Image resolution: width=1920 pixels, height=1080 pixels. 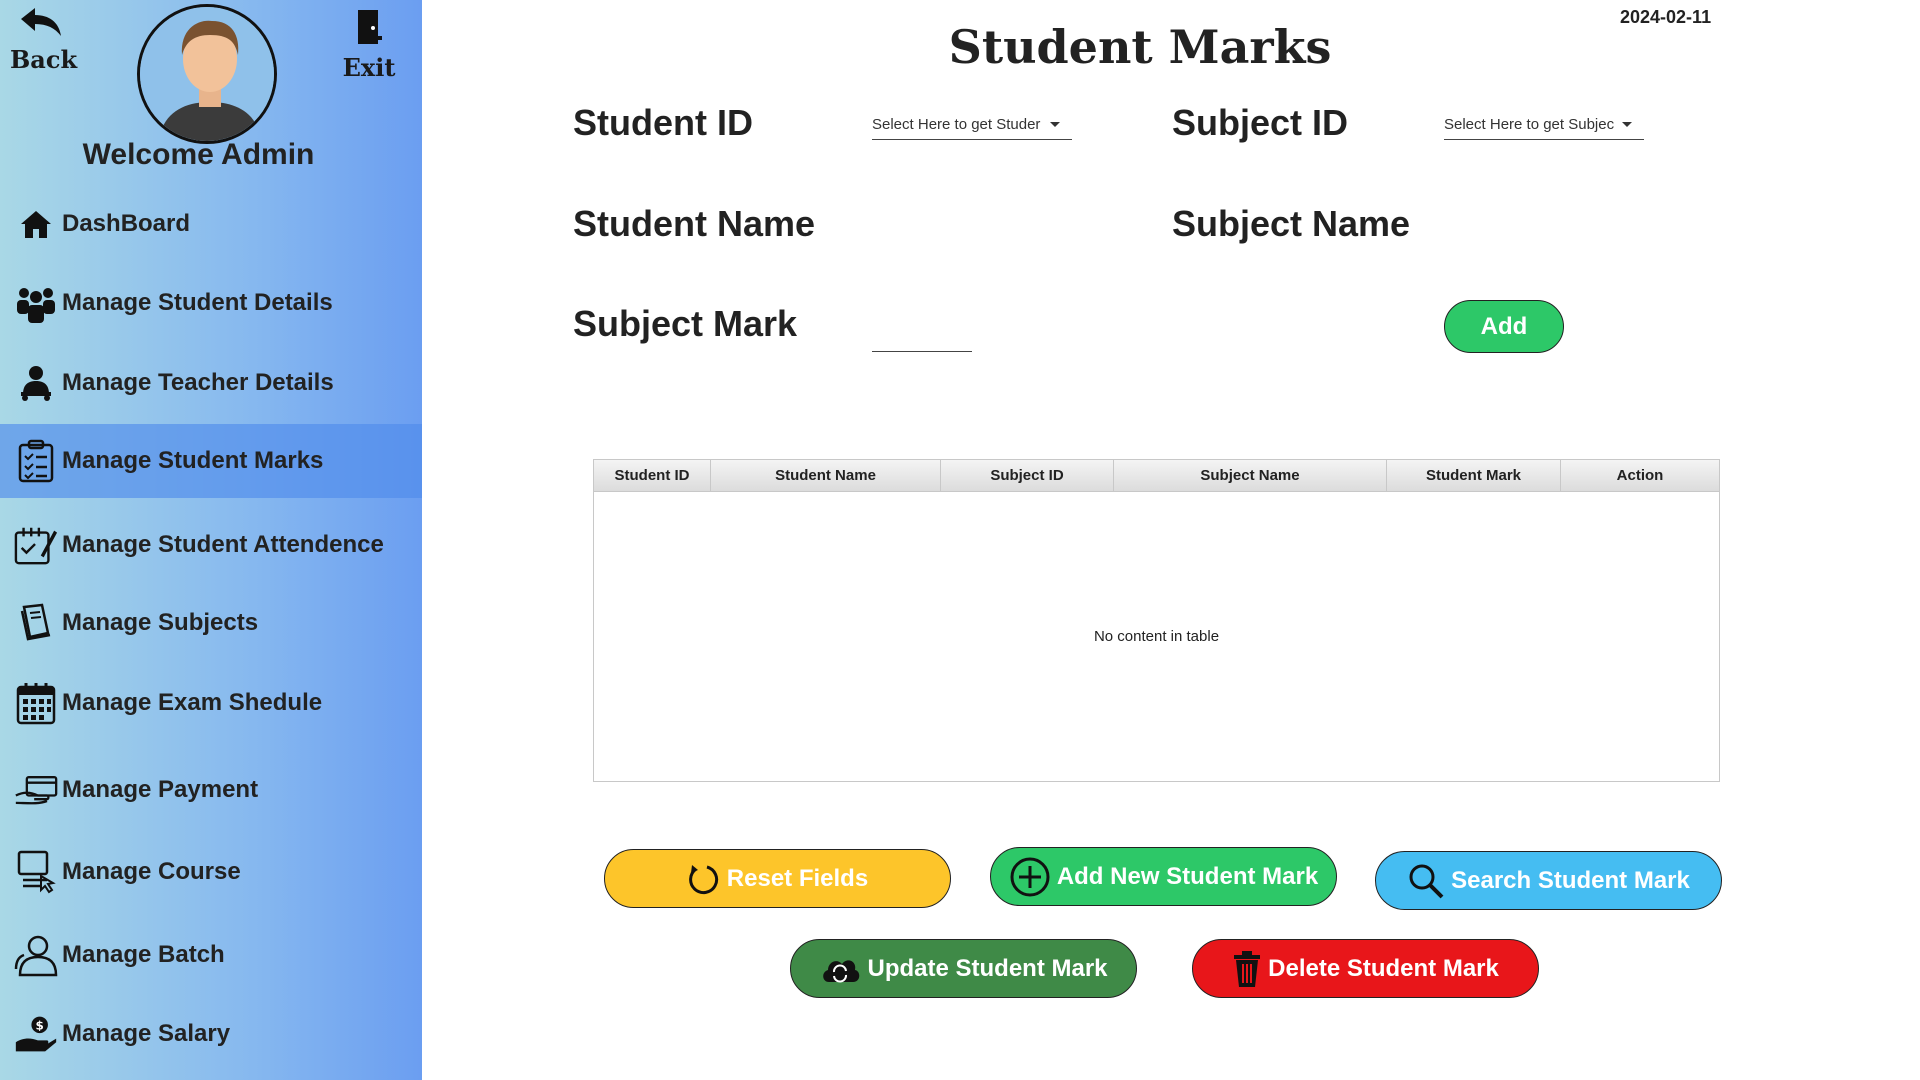 What do you see at coordinates (1426, 881) in the screenshot?
I see `search-icon` at bounding box center [1426, 881].